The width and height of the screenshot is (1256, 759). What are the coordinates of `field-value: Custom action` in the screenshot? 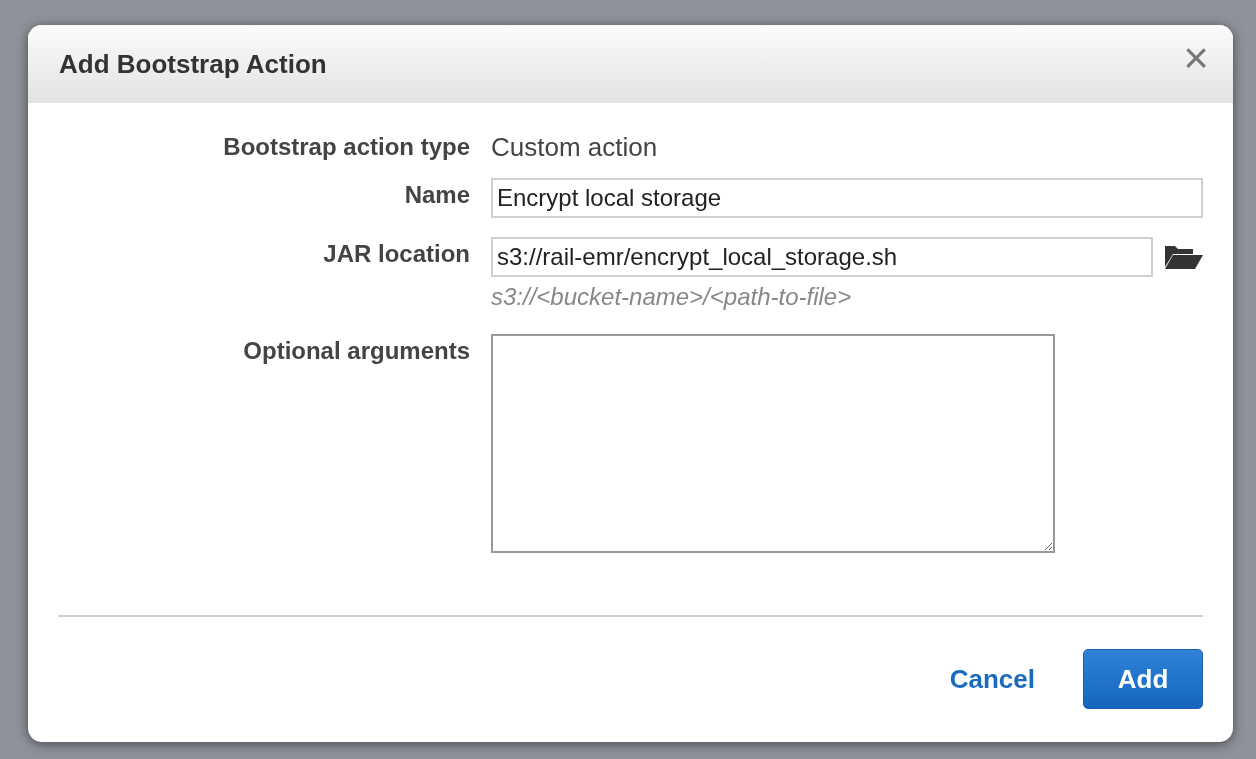 It's located at (575, 147).